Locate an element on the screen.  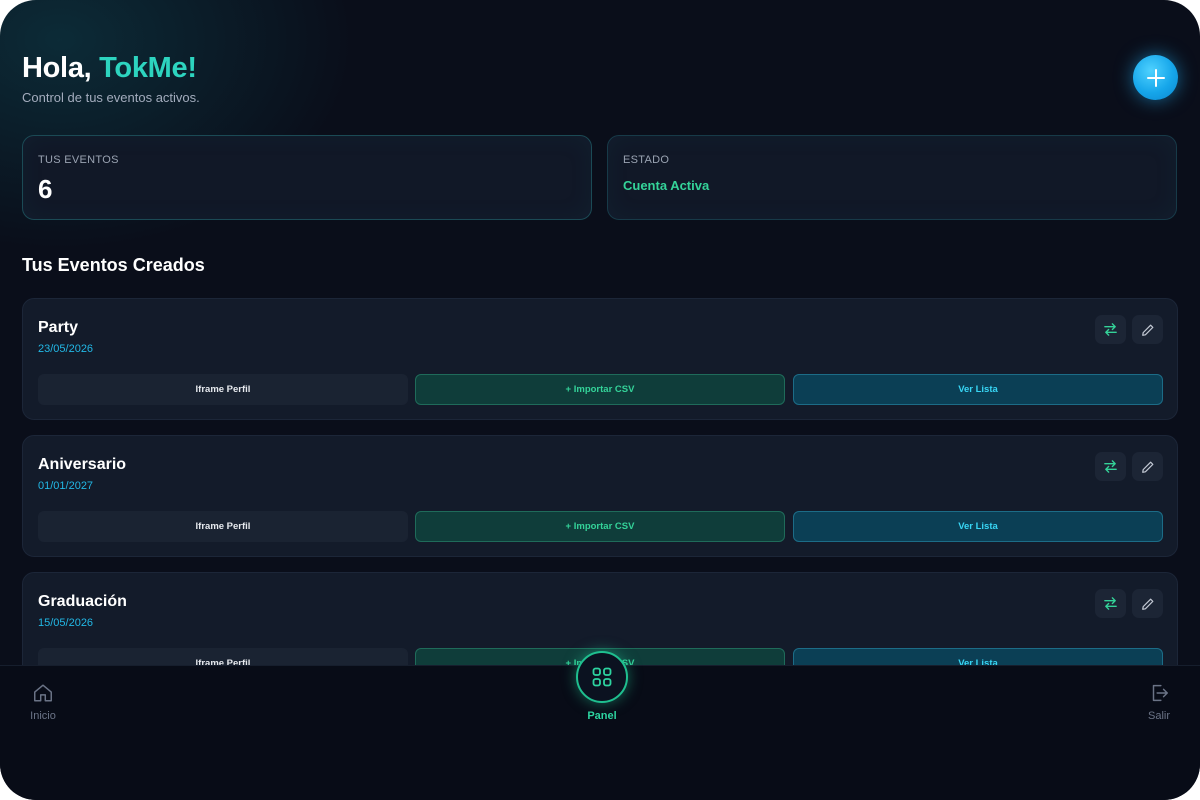
event-date: 15/05/2026 is located at coordinates (66, 623).